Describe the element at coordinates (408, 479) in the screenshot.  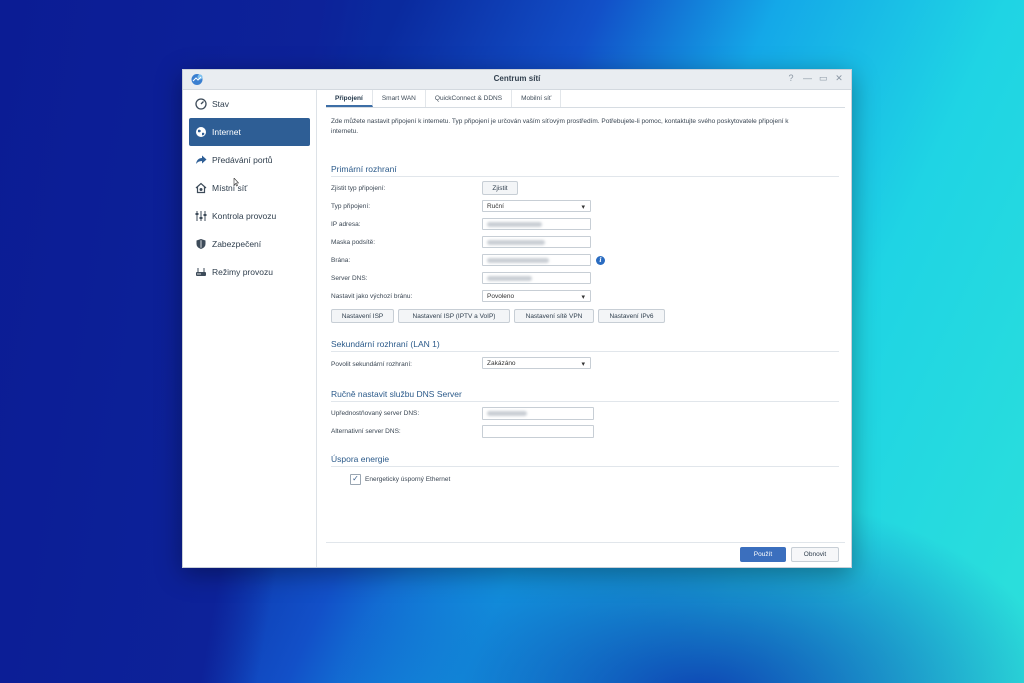
I see `energy-ethernet-label: Energeticky úsporný Ethernet` at that location.